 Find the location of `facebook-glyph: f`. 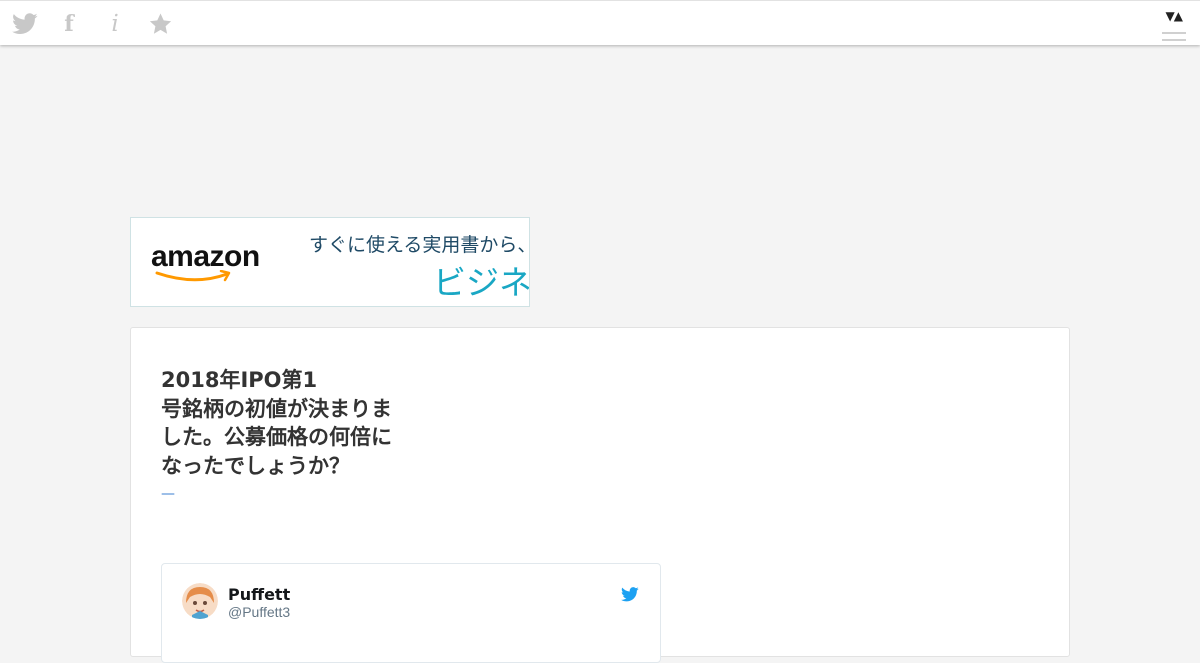

facebook-glyph: f is located at coordinates (69, 24).